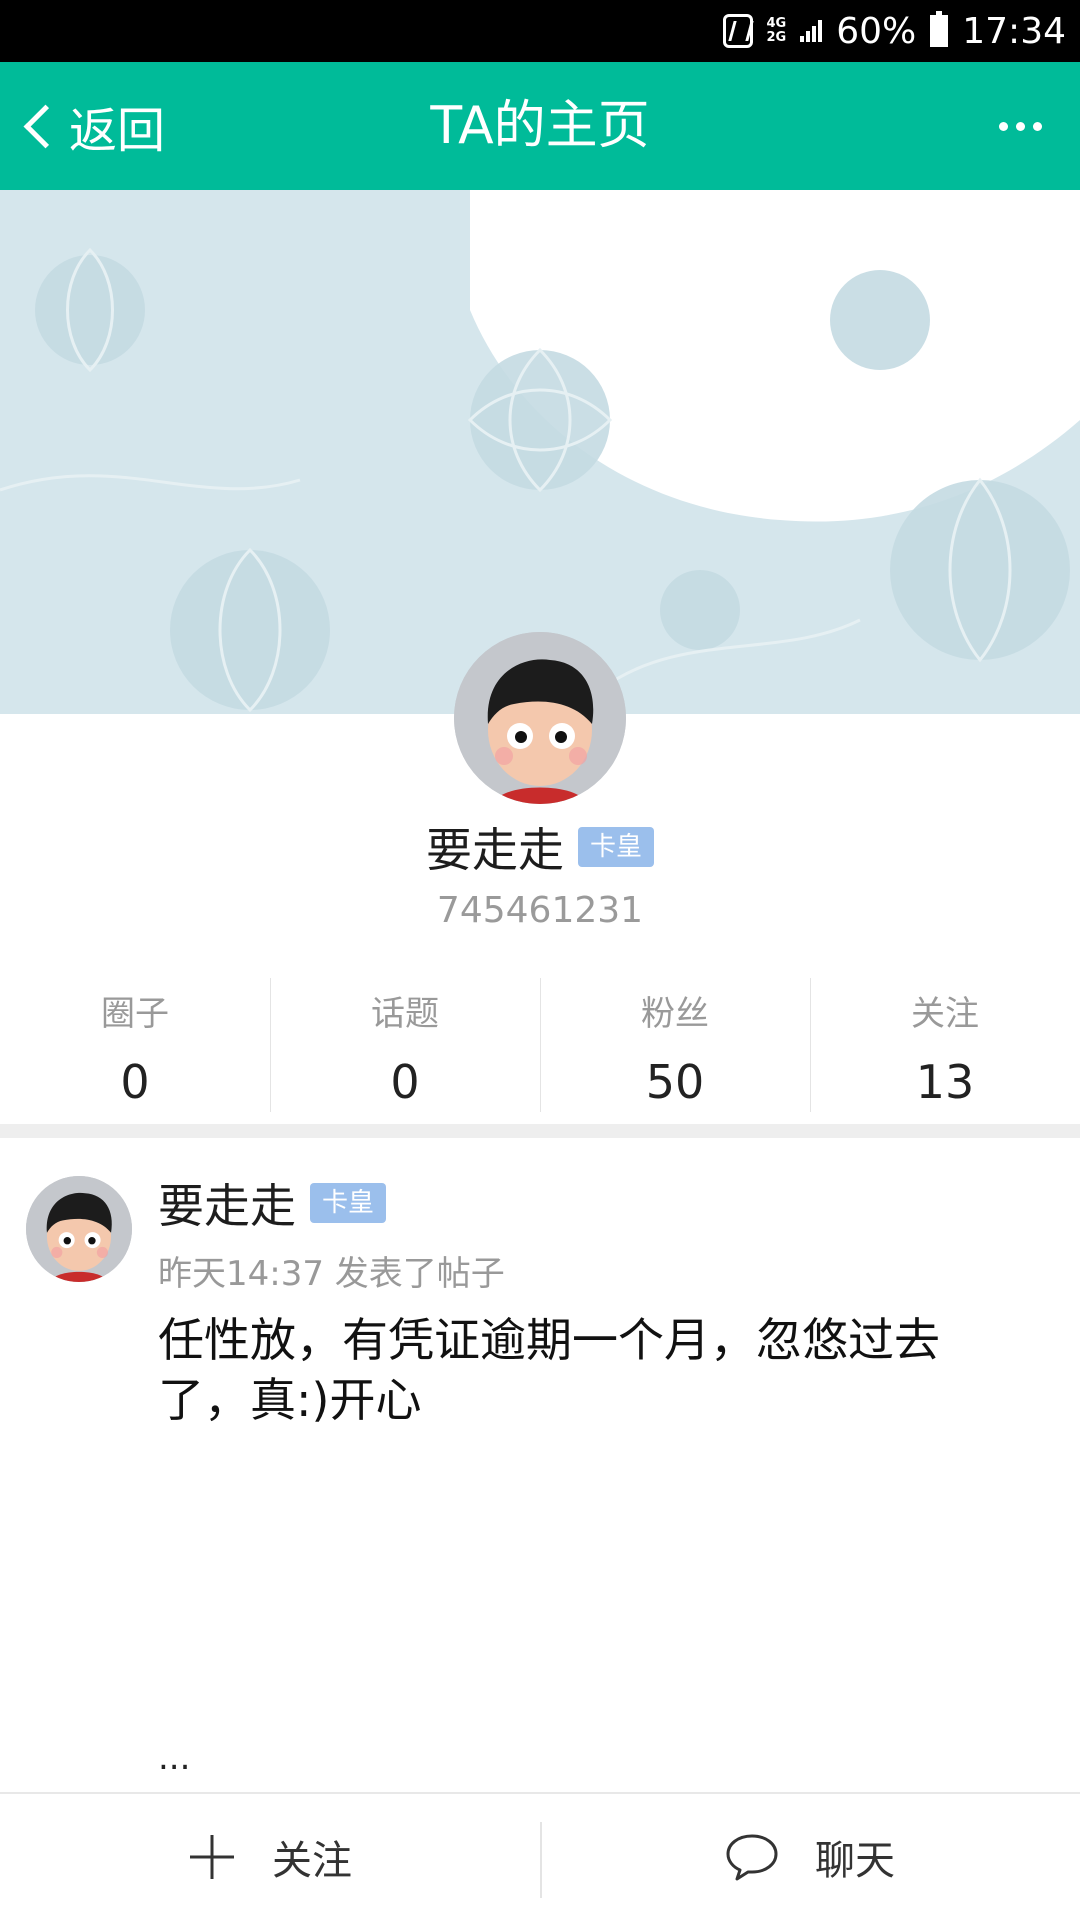  What do you see at coordinates (312, 1861) in the screenshot?
I see `follow-label: 关注` at bounding box center [312, 1861].